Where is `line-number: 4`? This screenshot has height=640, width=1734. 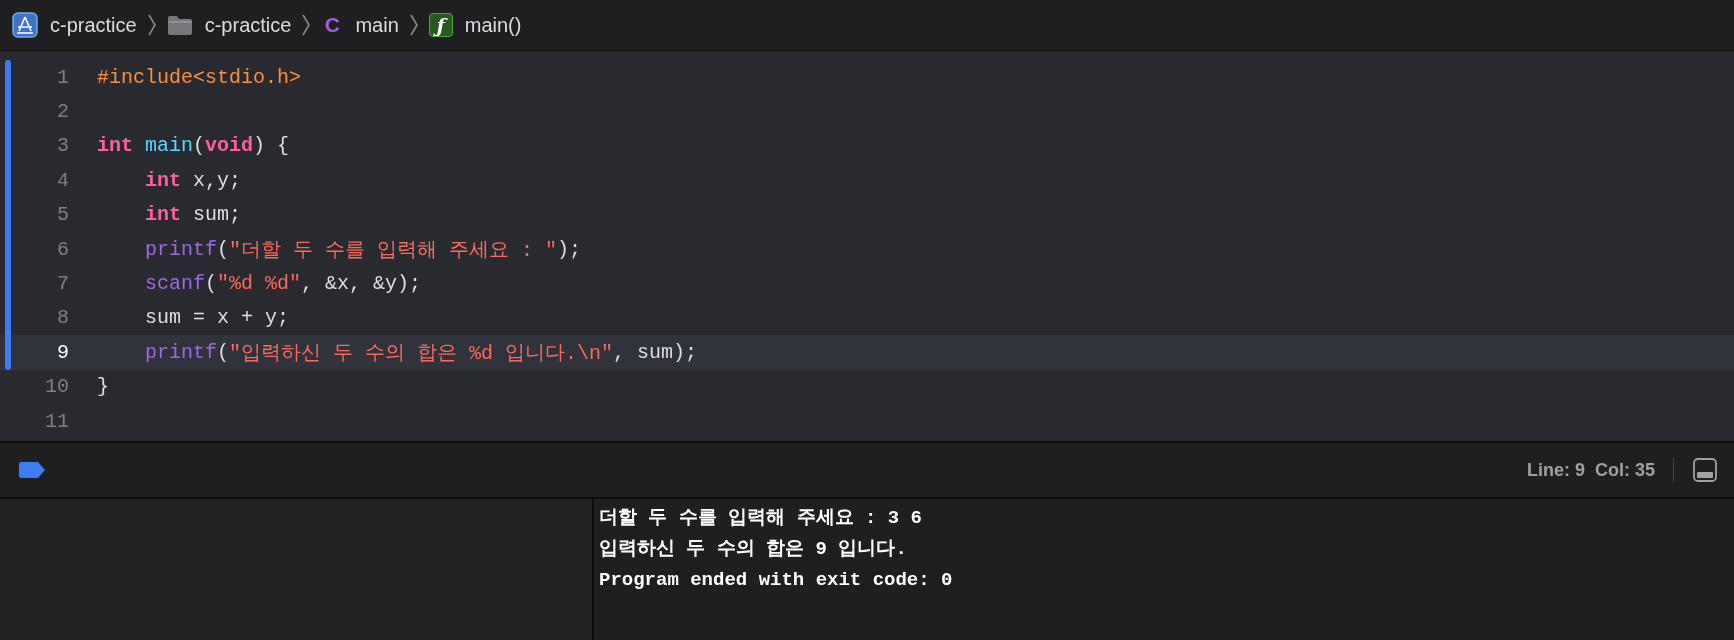 line-number: 4 is located at coordinates (63, 180).